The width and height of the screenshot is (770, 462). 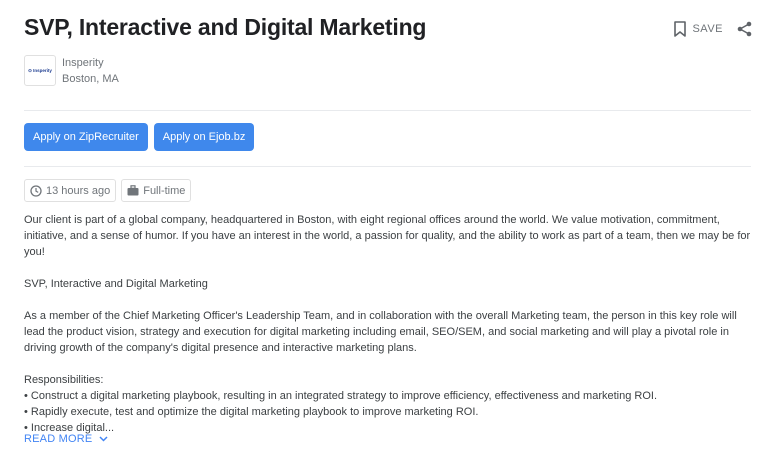 What do you see at coordinates (83, 63) in the screenshot?
I see `company-name: Insperity` at bounding box center [83, 63].